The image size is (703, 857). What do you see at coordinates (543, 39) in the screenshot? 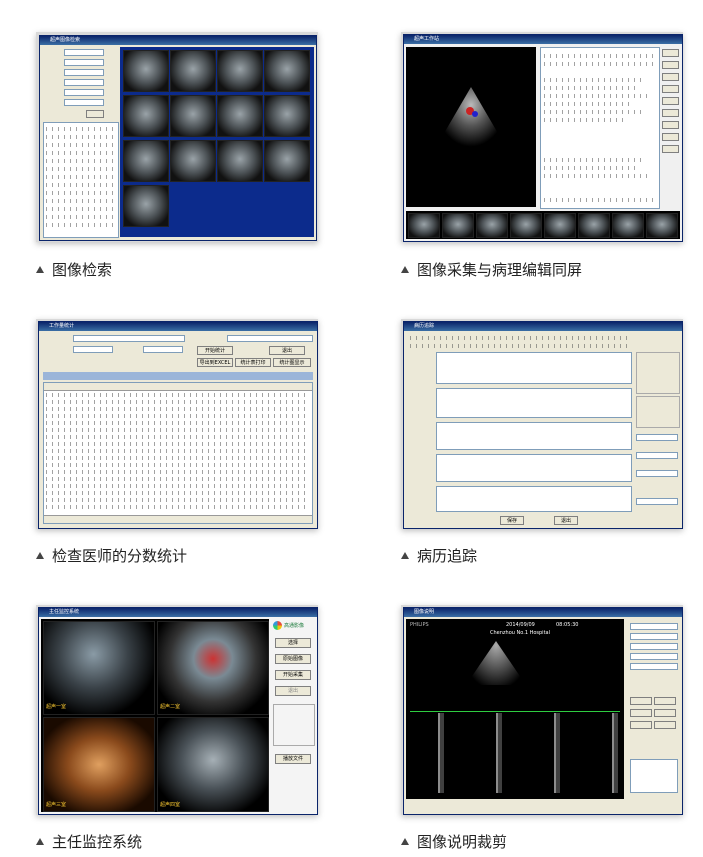
I see `window-title: 超声工作站` at bounding box center [543, 39].